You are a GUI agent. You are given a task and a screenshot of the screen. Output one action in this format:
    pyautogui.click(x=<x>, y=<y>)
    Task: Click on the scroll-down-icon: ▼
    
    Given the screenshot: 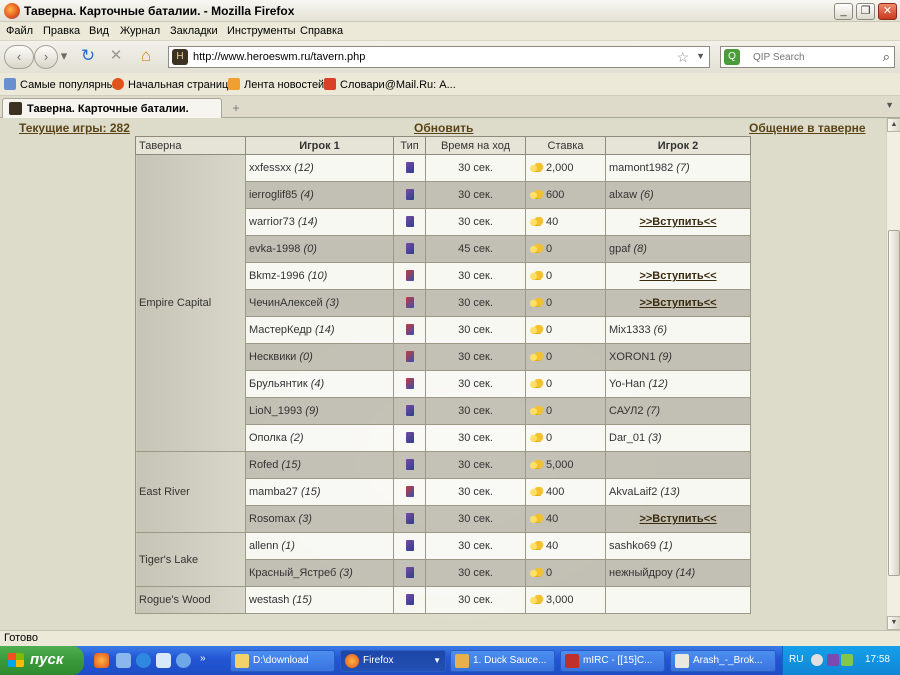 What is the action you would take?
    pyautogui.click(x=893, y=623)
    